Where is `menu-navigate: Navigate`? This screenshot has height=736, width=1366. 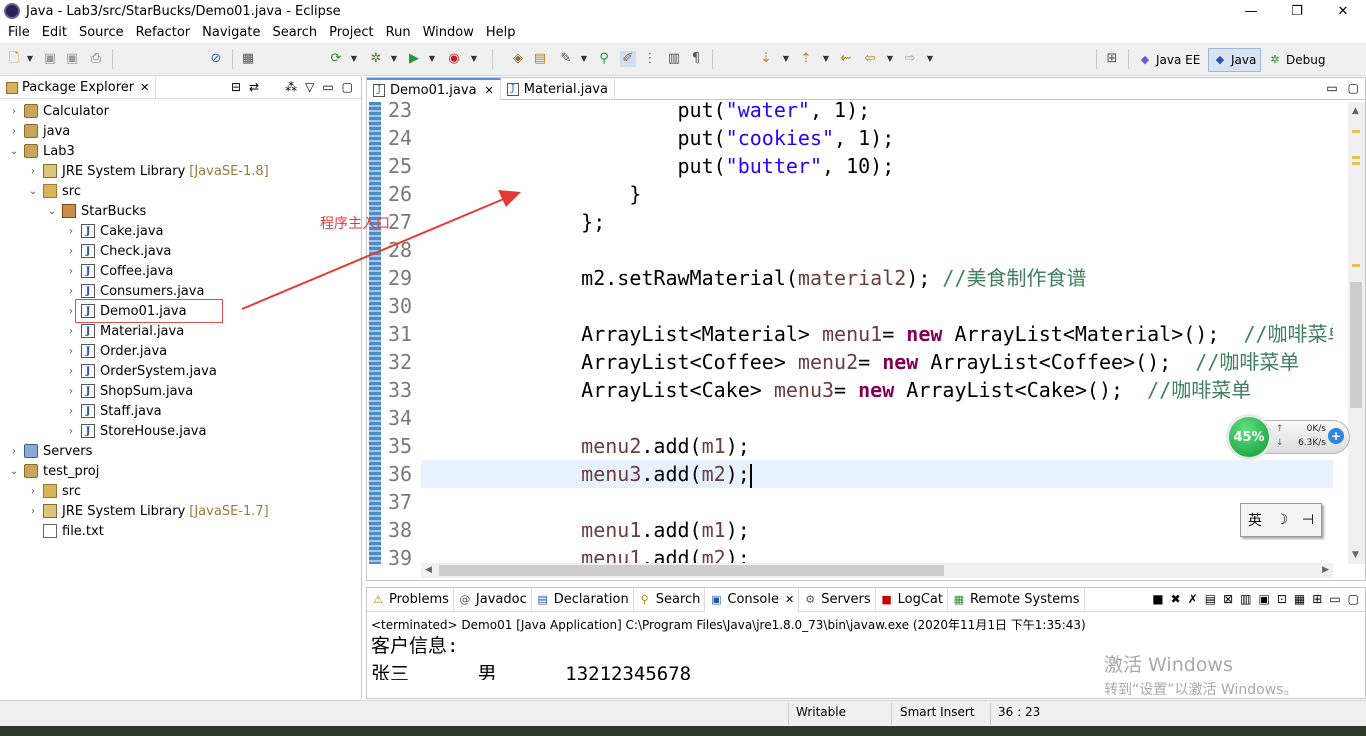
menu-navigate: Navigate is located at coordinates (231, 32).